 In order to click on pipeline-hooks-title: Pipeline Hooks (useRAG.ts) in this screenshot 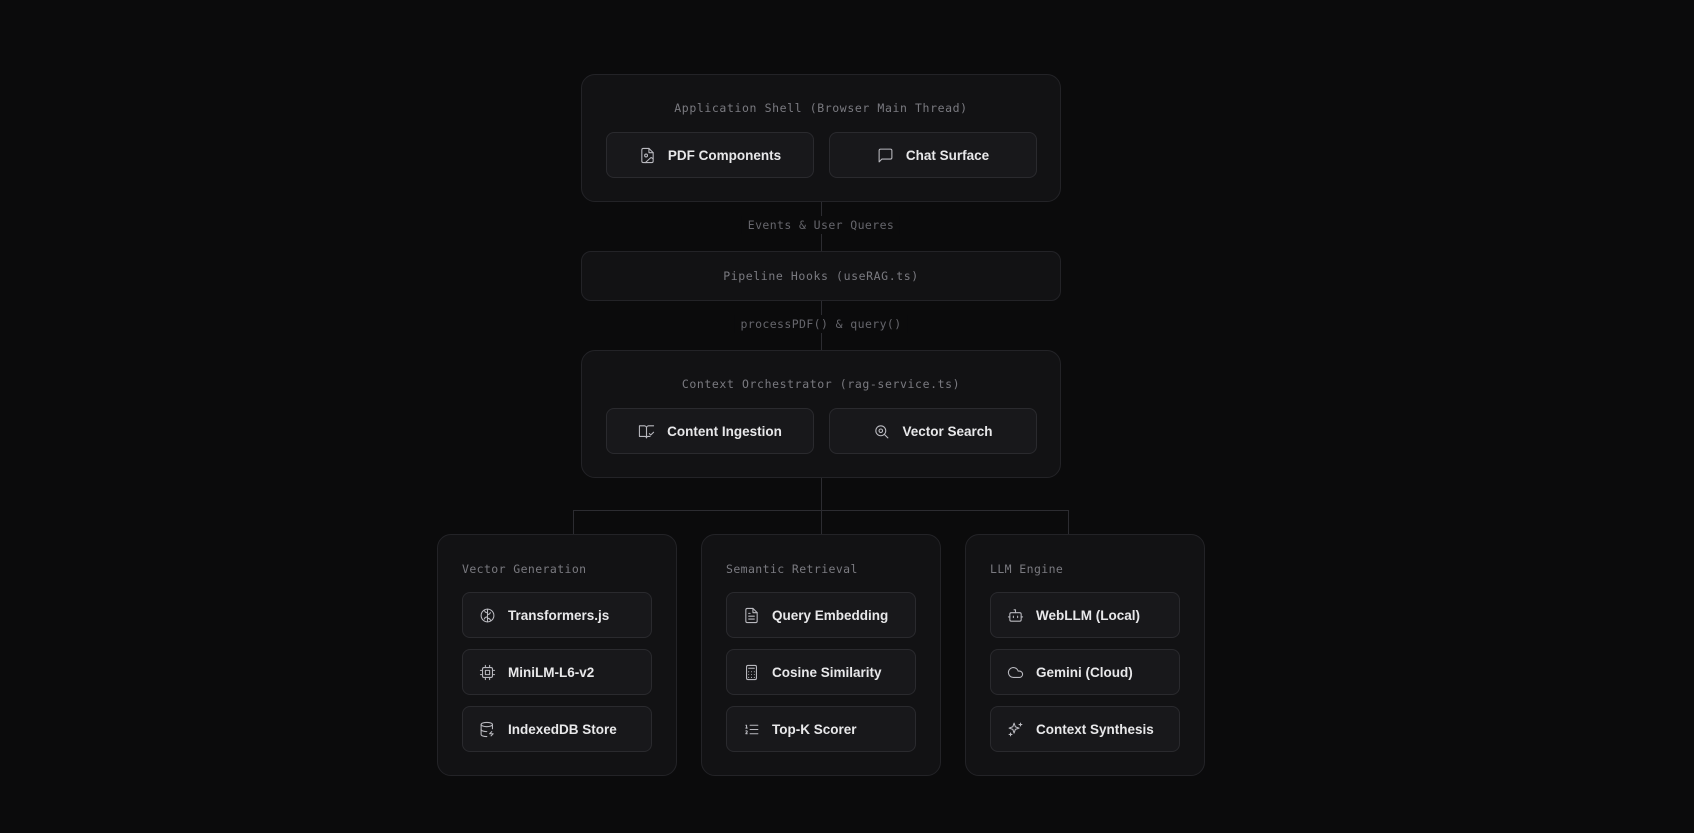, I will do `click(821, 276)`.